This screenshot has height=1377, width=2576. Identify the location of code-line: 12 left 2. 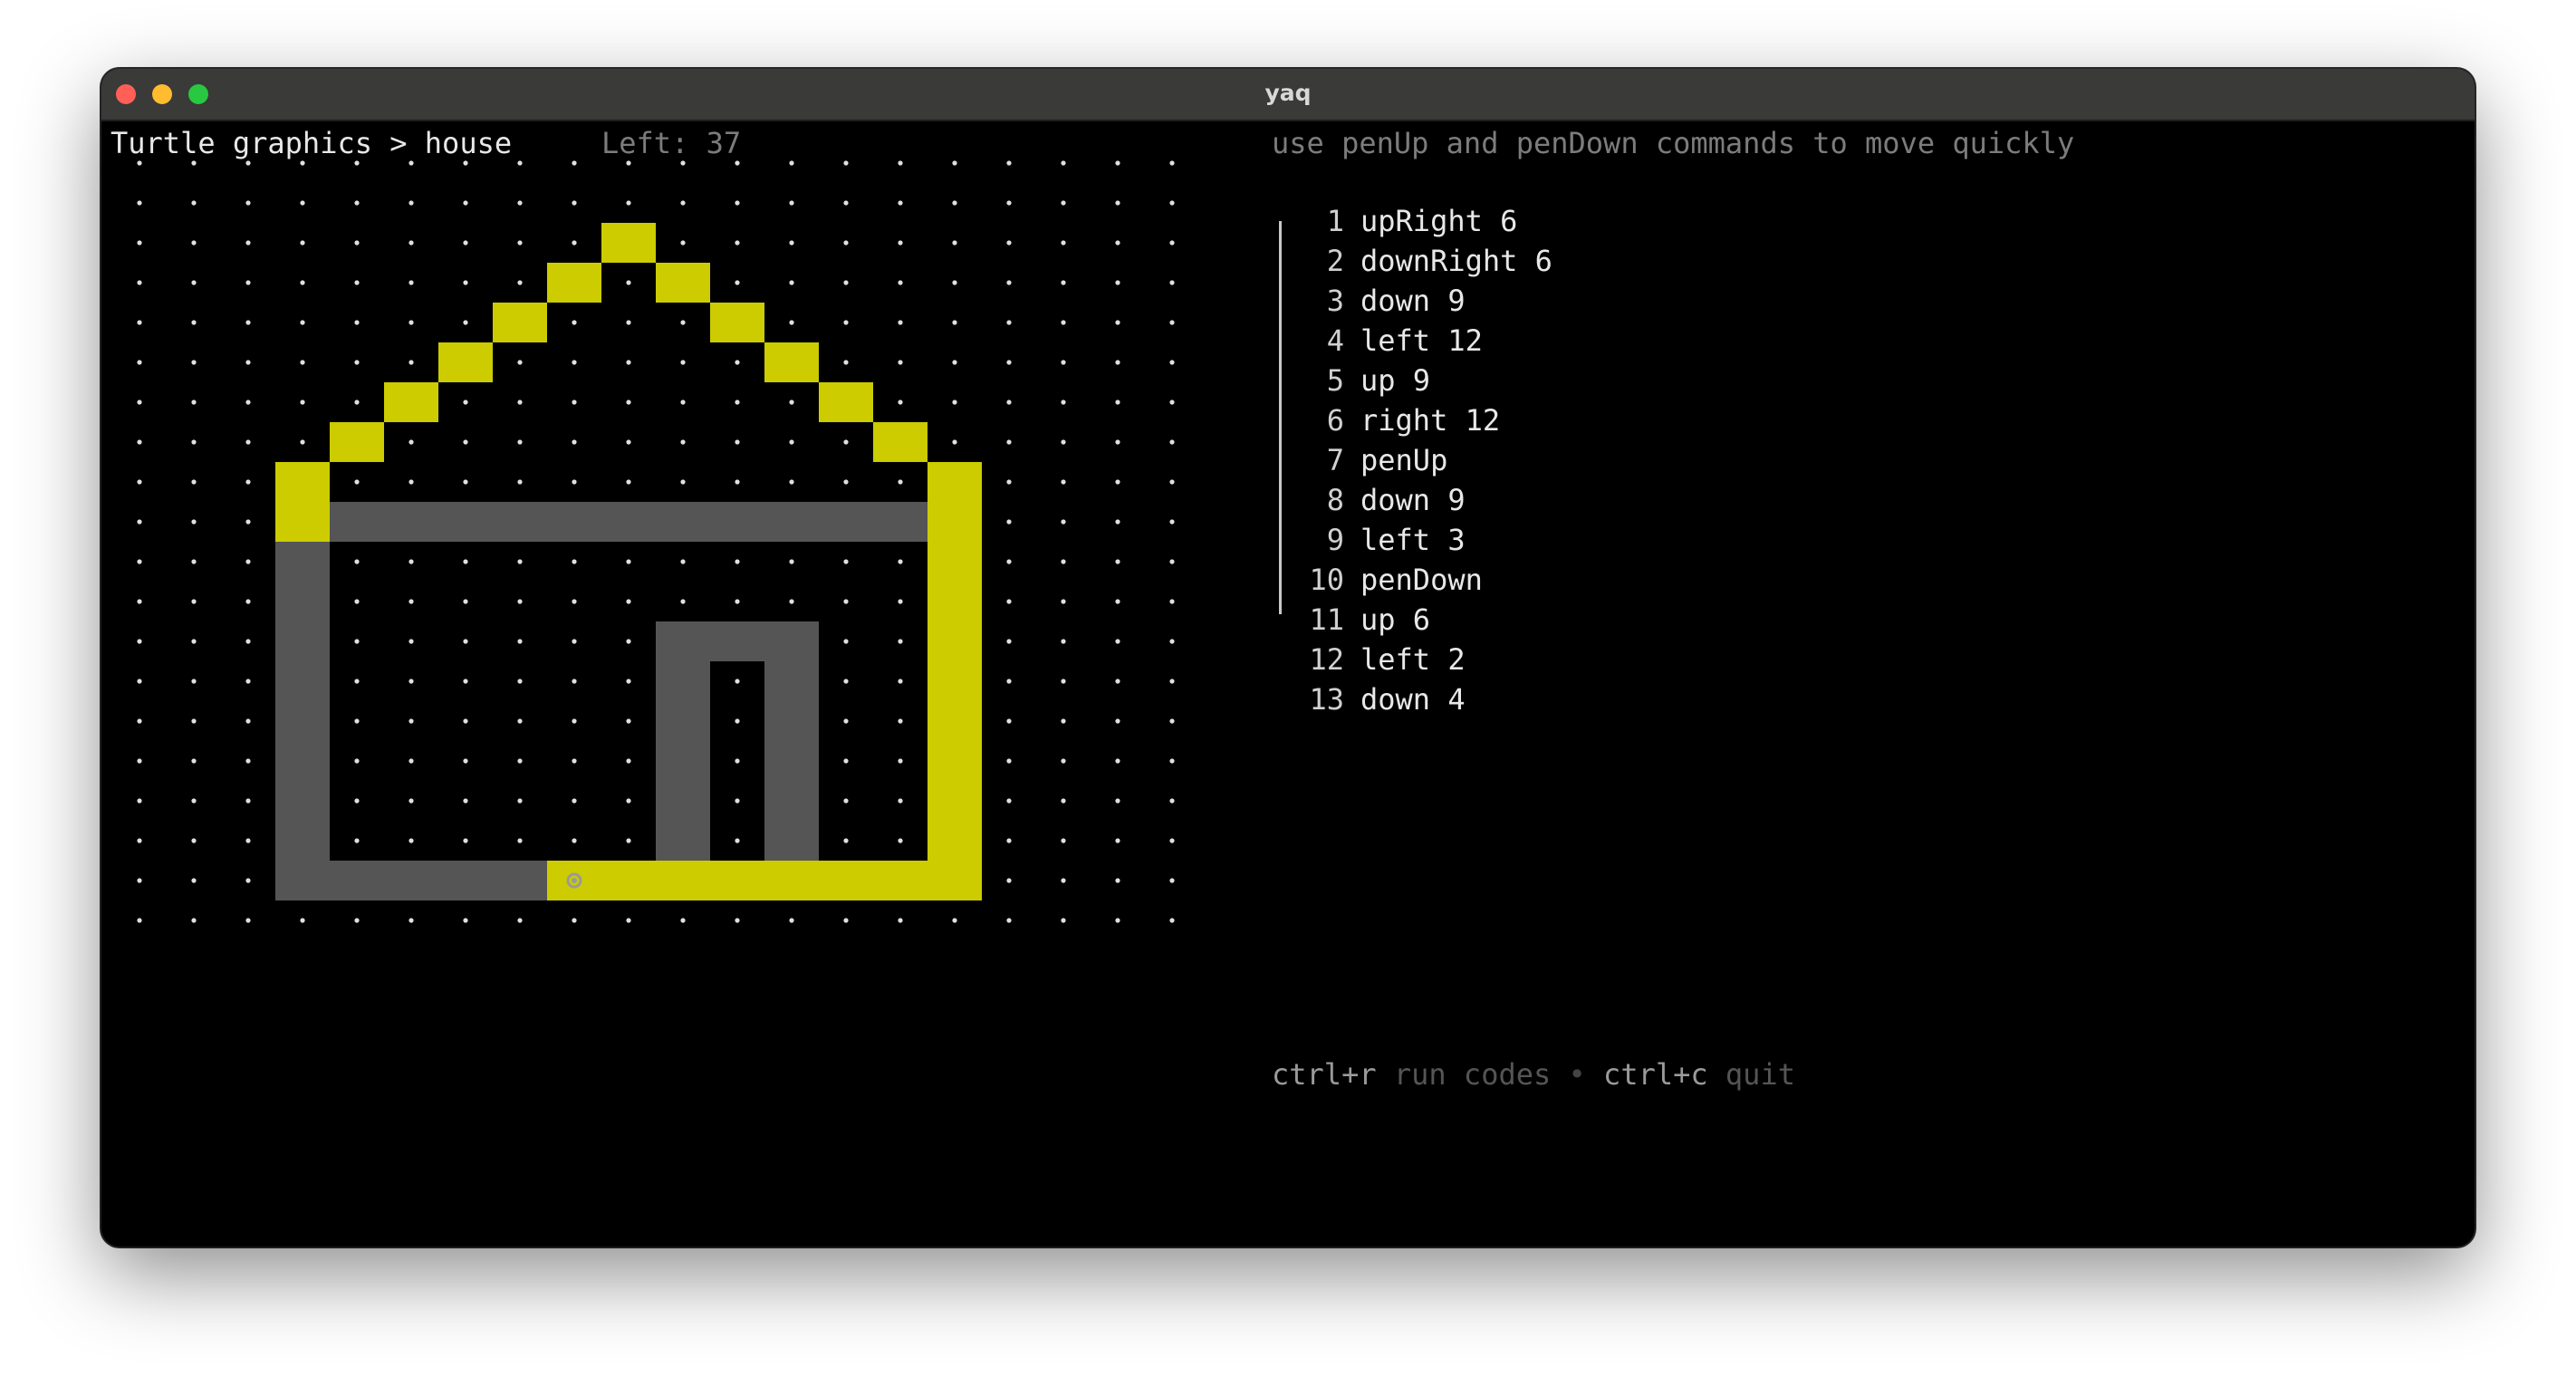
(1424, 659).